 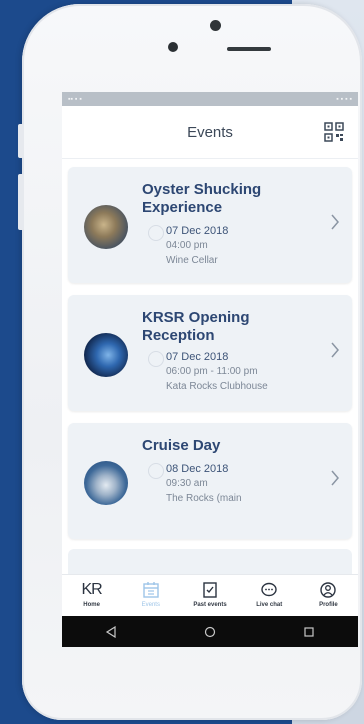 I want to click on page-title: Events, so click(x=210, y=132).